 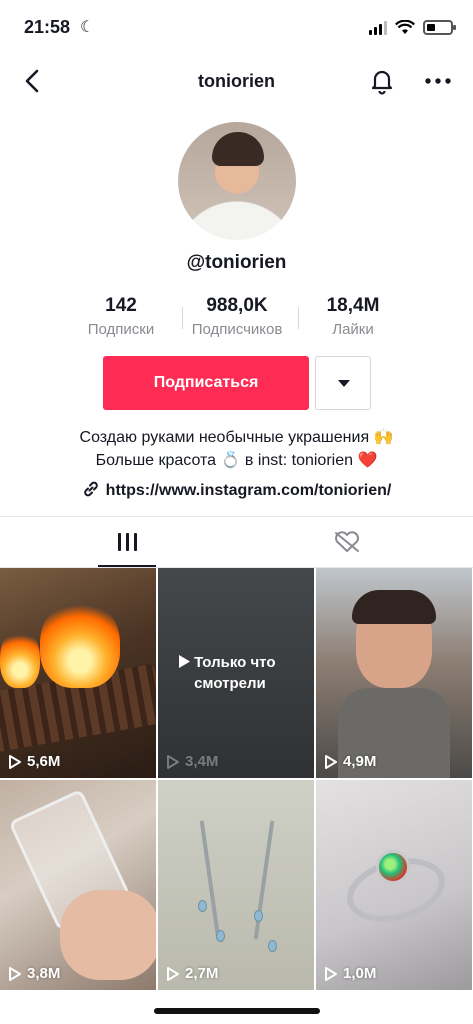 I want to click on tab-liked, so click(x=355, y=542).